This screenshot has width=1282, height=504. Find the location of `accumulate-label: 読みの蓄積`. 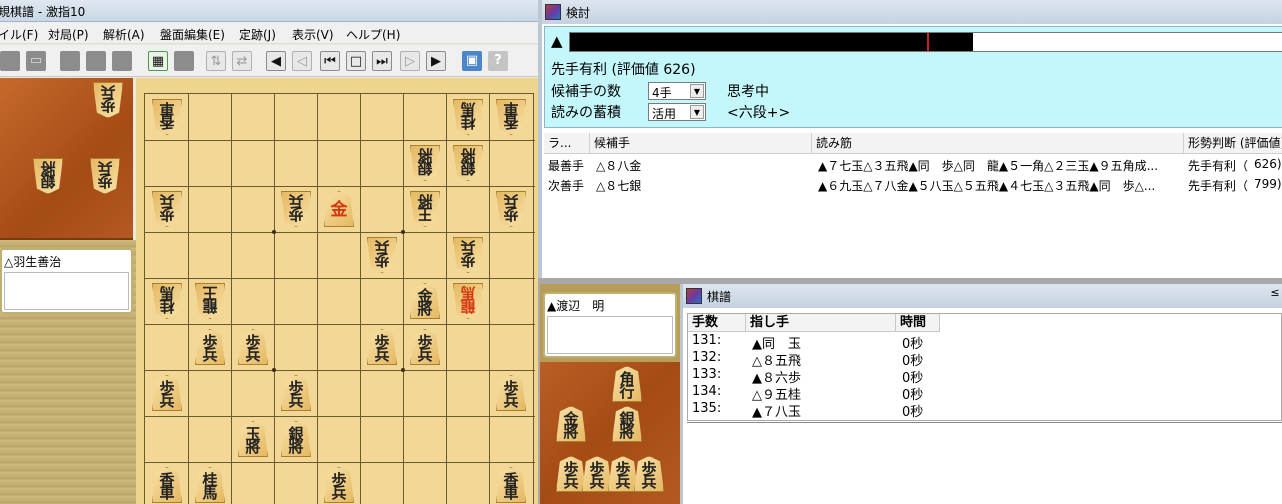

accumulate-label: 読みの蓄積 is located at coordinates (586, 113).